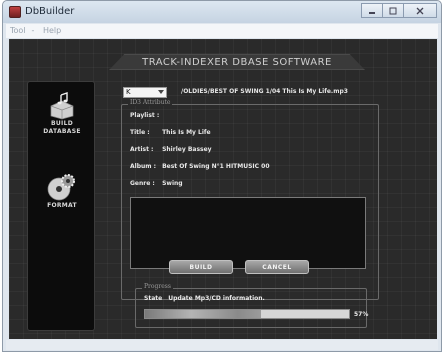 The height and width of the screenshot is (354, 444). What do you see at coordinates (62, 106) in the screenshot?
I see `music-box-icon` at bounding box center [62, 106].